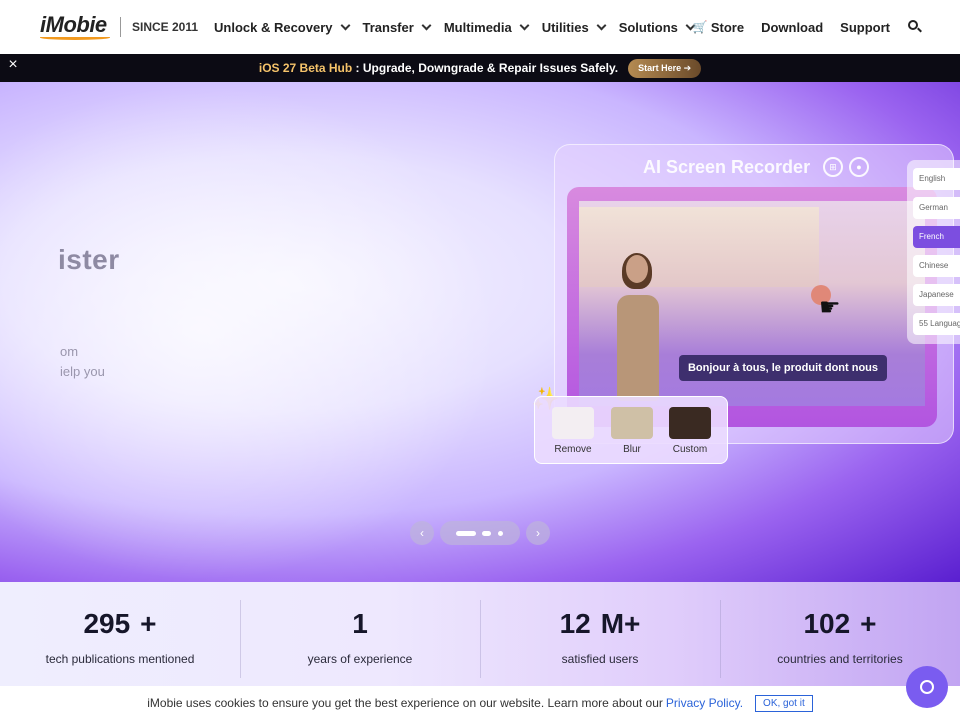 The width and height of the screenshot is (960, 720). Describe the element at coordinates (120, 659) in the screenshot. I see `stat-label: tech publications mentioned` at that location.